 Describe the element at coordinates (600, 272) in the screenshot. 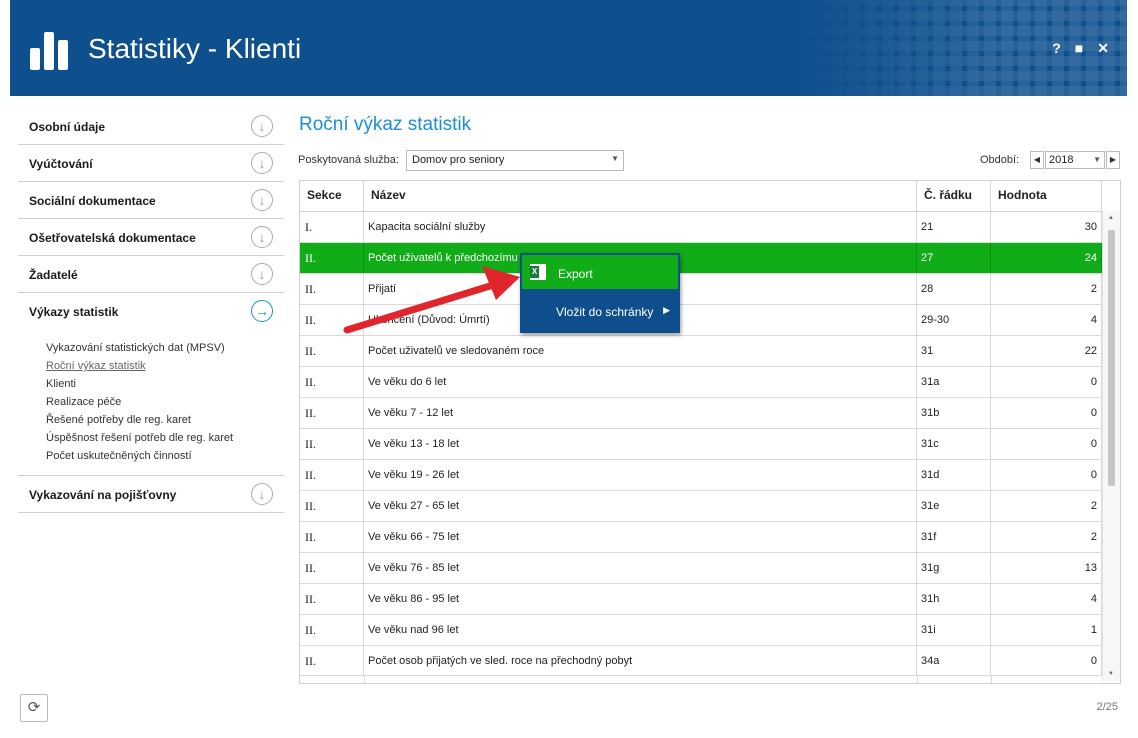

I see `context-menu-export: X Export` at that location.